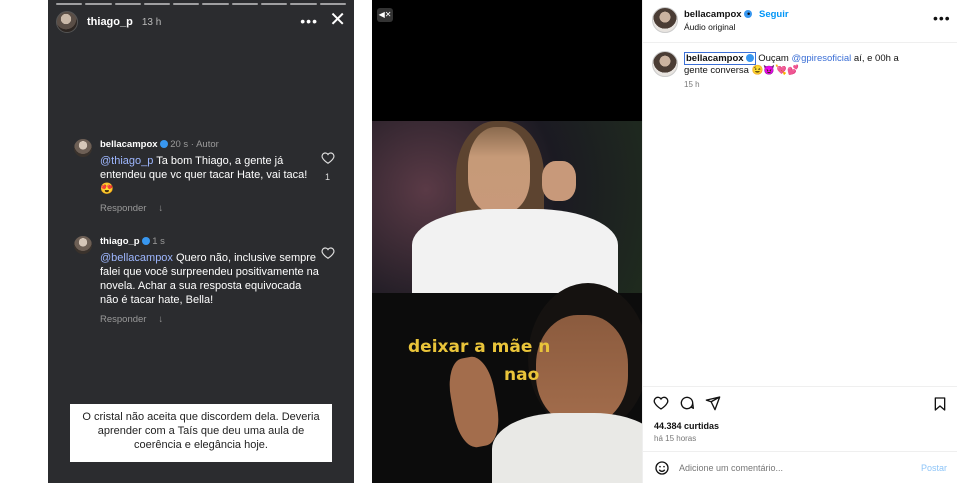  What do you see at coordinates (675, 438) in the screenshot?
I see `post-age: há 15 horas` at bounding box center [675, 438].